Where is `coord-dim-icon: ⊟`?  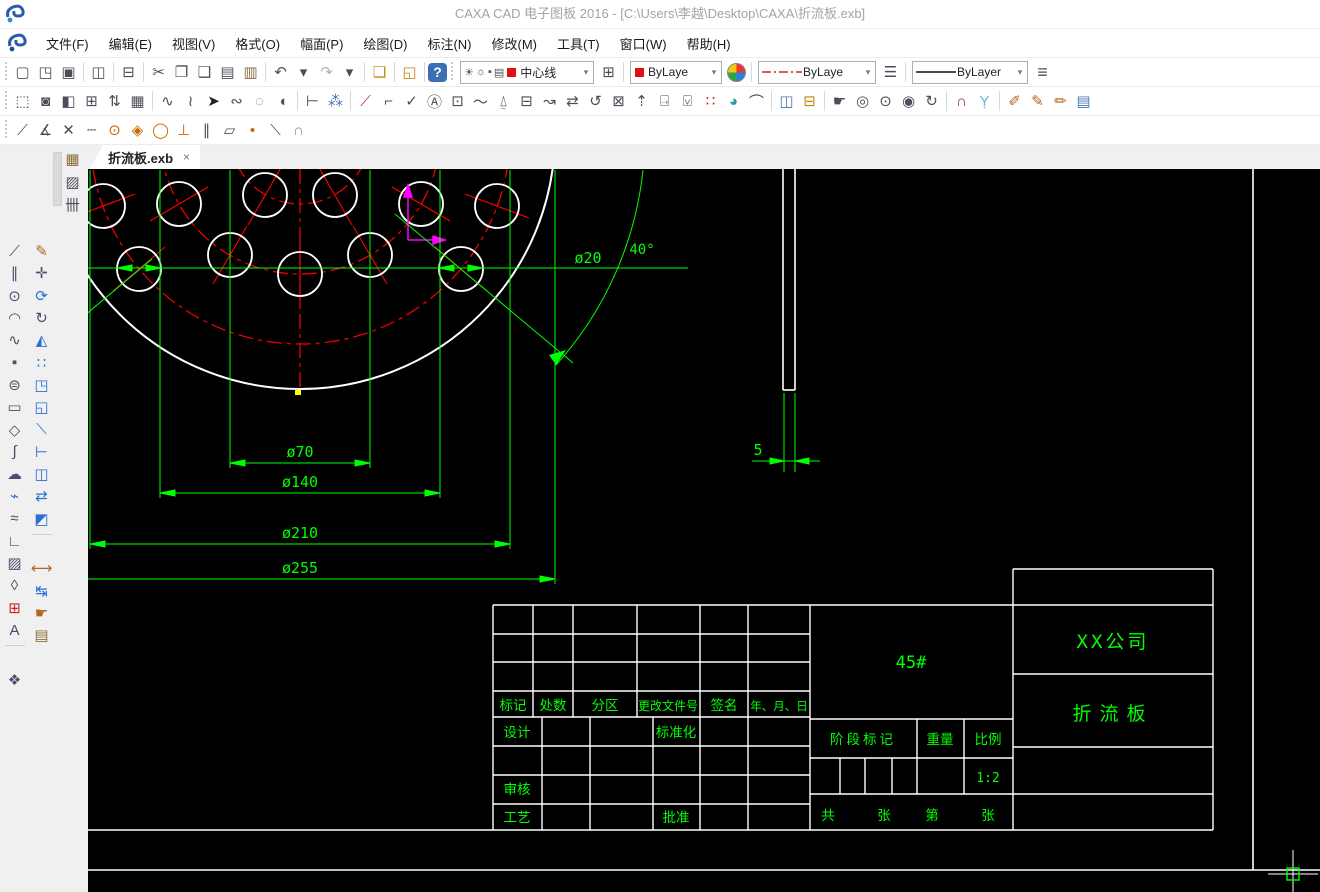
coord-dim-icon: ⊟ is located at coordinates (526, 101).